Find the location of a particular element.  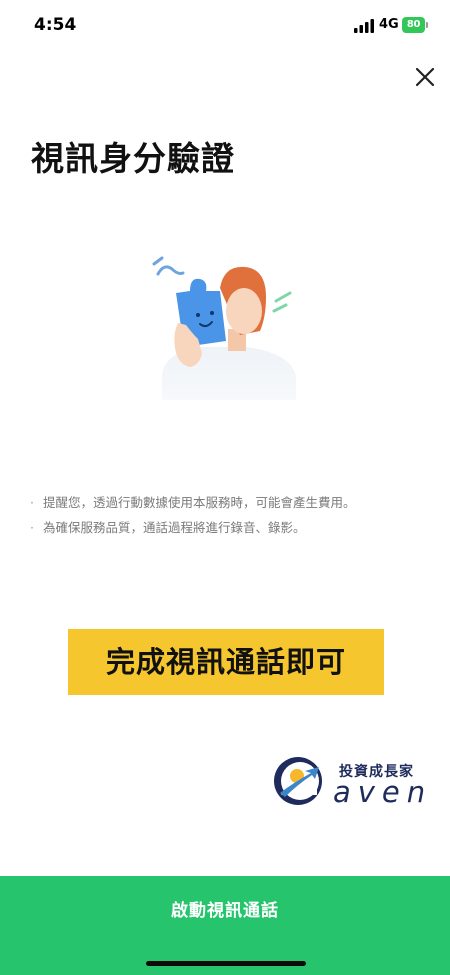

close-button is located at coordinates (425, 77).